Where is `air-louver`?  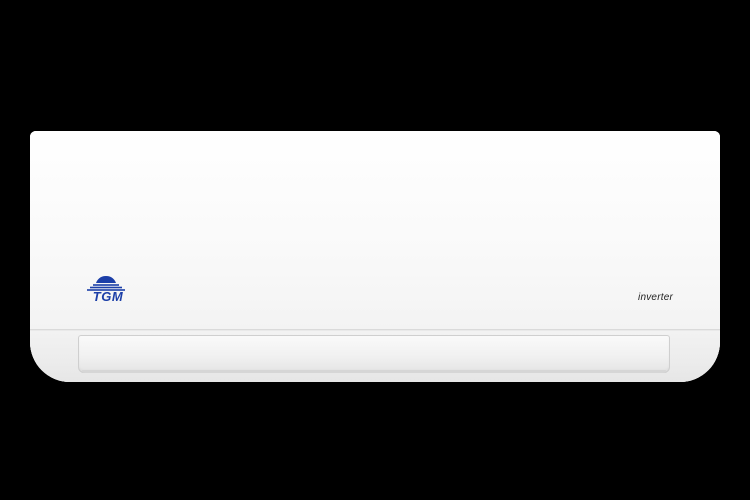 air-louver is located at coordinates (374, 354).